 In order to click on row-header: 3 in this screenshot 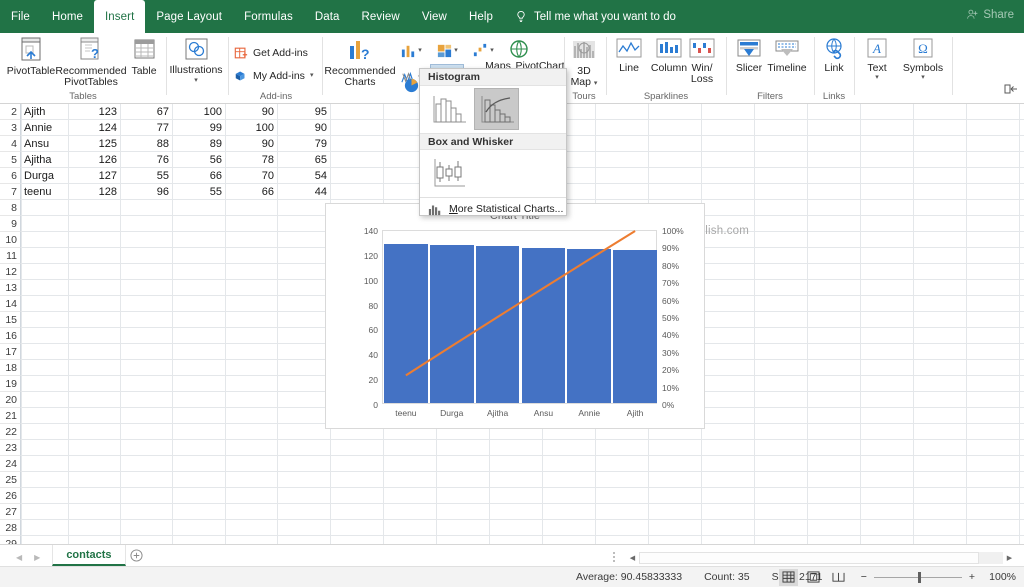, I will do `click(10, 128)`.